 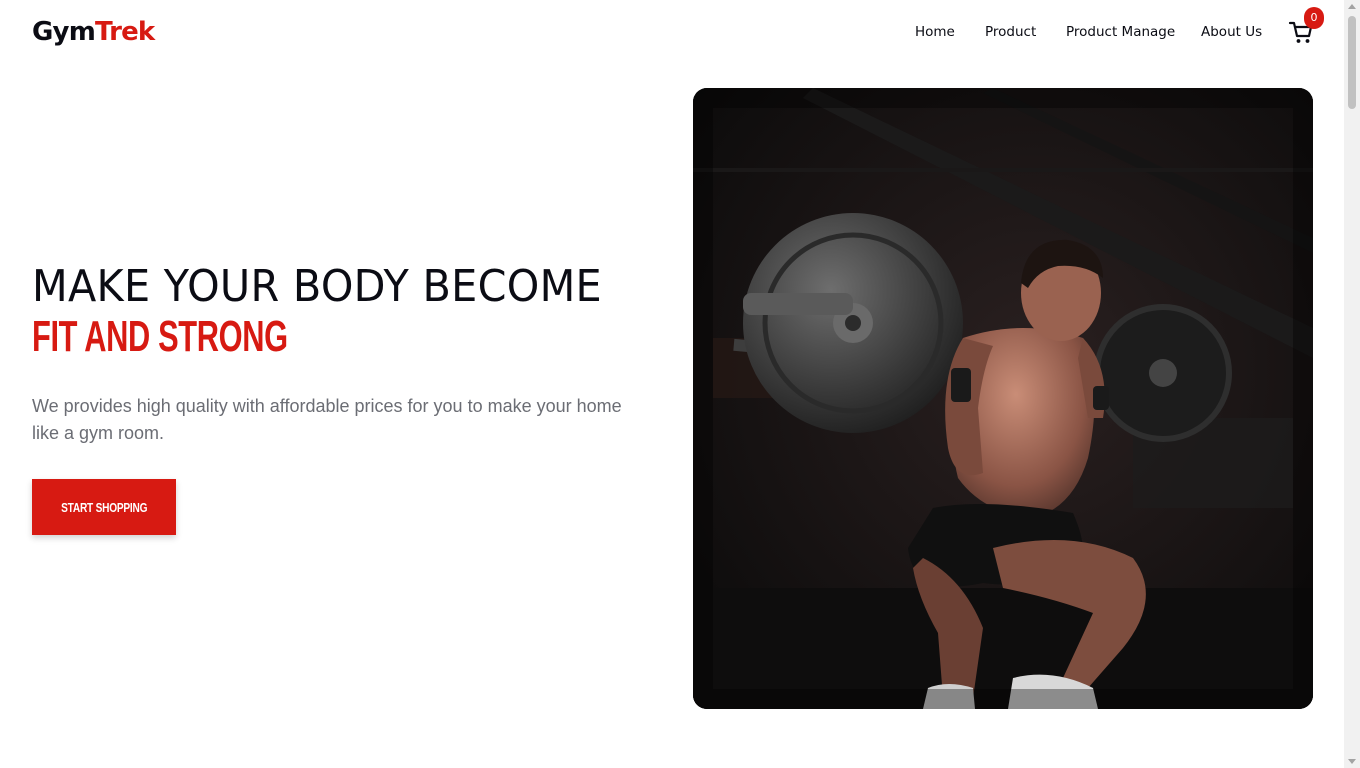 I want to click on start-shopping-button: START SHOPPING, so click(x=104, y=507).